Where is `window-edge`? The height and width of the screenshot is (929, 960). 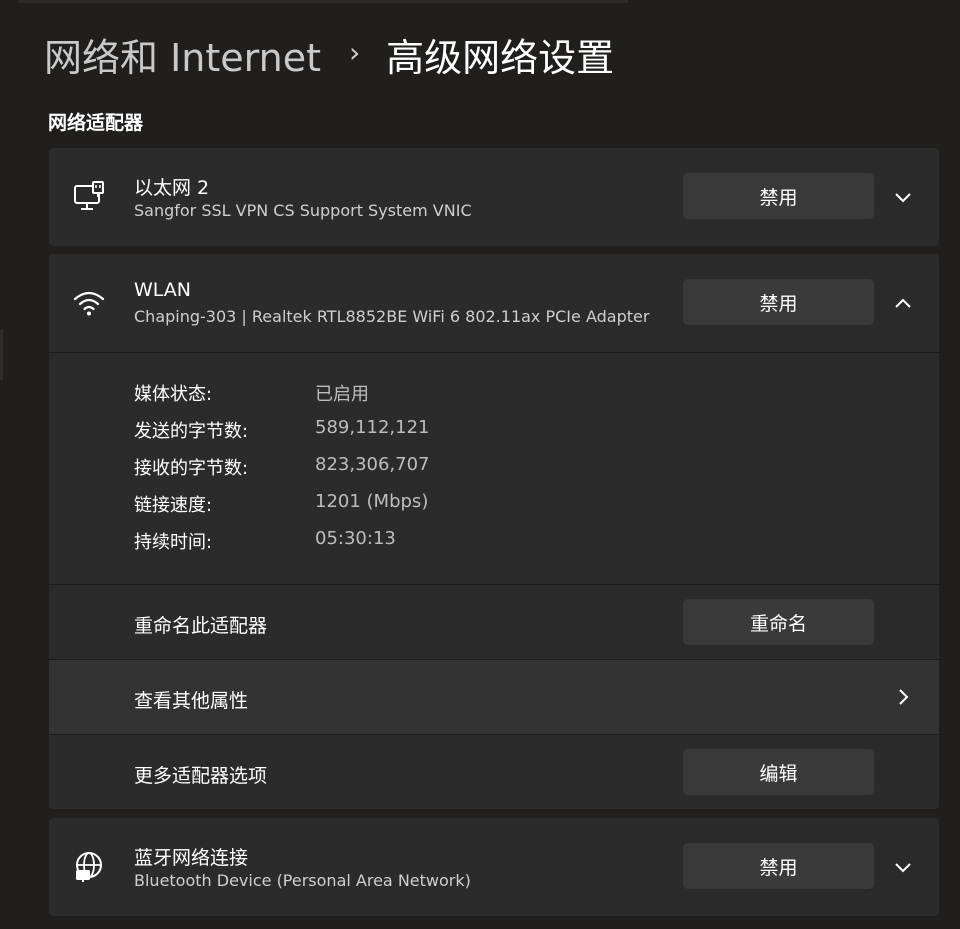
window-edge is located at coordinates (1, 355).